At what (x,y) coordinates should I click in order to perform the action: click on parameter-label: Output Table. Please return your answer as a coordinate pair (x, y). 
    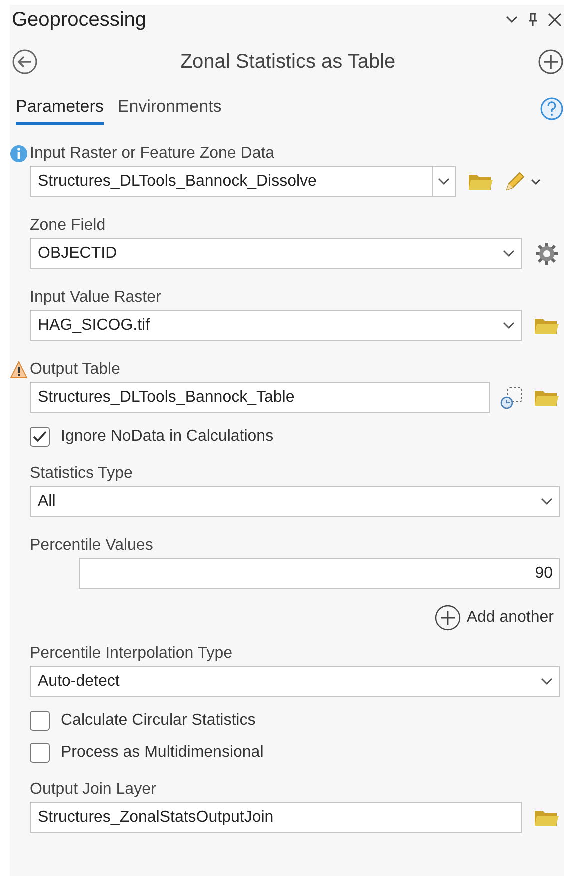
    Looking at the image, I should click on (75, 370).